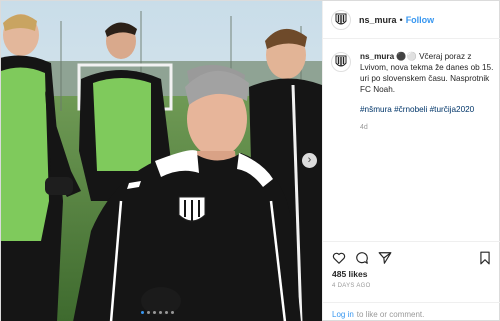 This screenshot has height=321, width=500. I want to click on follow-button: Follow, so click(420, 20).